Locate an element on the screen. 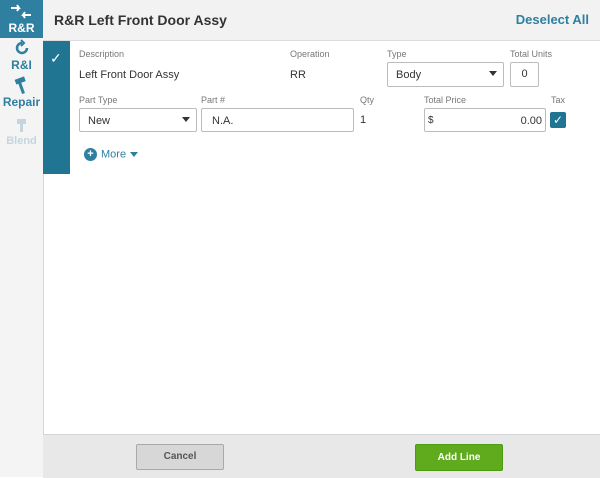 This screenshot has height=478, width=600. header-bar: R&R Left Front Door Assy Deselect All is located at coordinates (321, 20).